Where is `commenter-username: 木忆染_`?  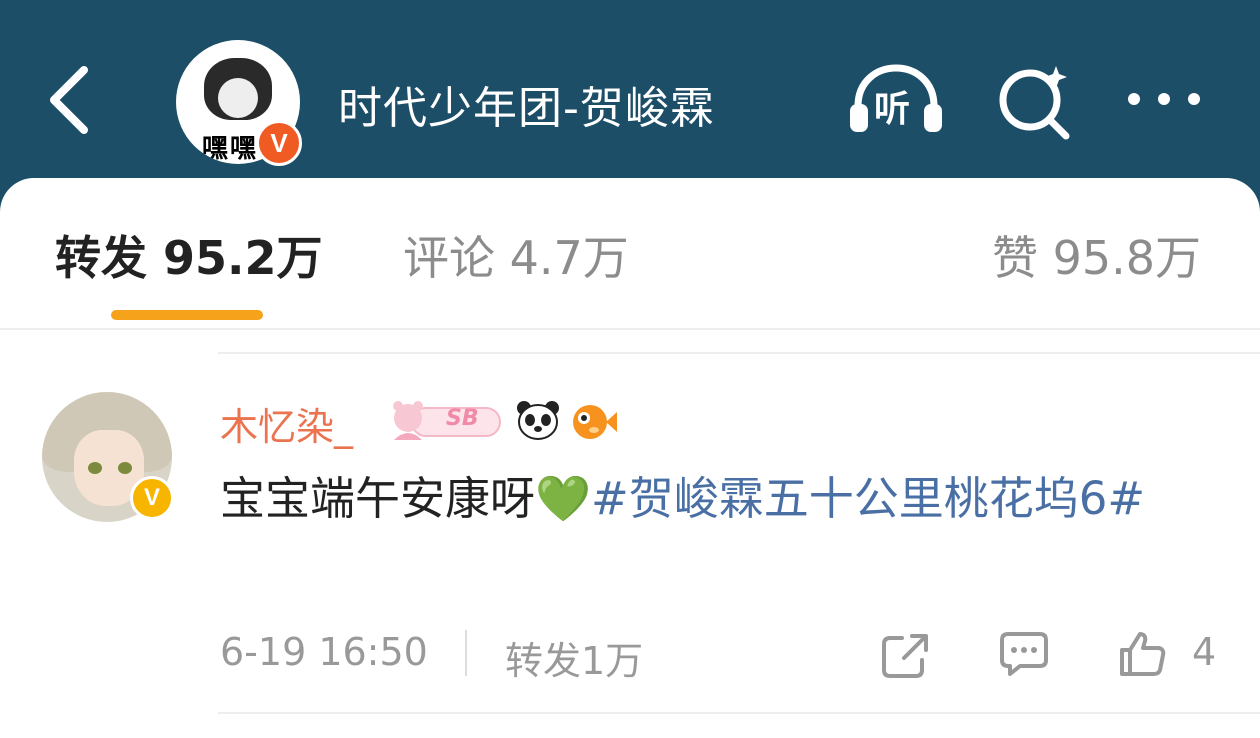
commenter-username: 木忆染_ is located at coordinates (286, 423).